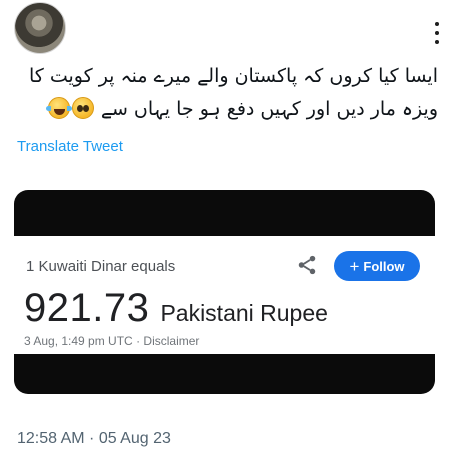 The width and height of the screenshot is (450, 450). Describe the element at coordinates (244, 313) in the screenshot. I see `rate-currency: Pakistani Rupee` at that location.